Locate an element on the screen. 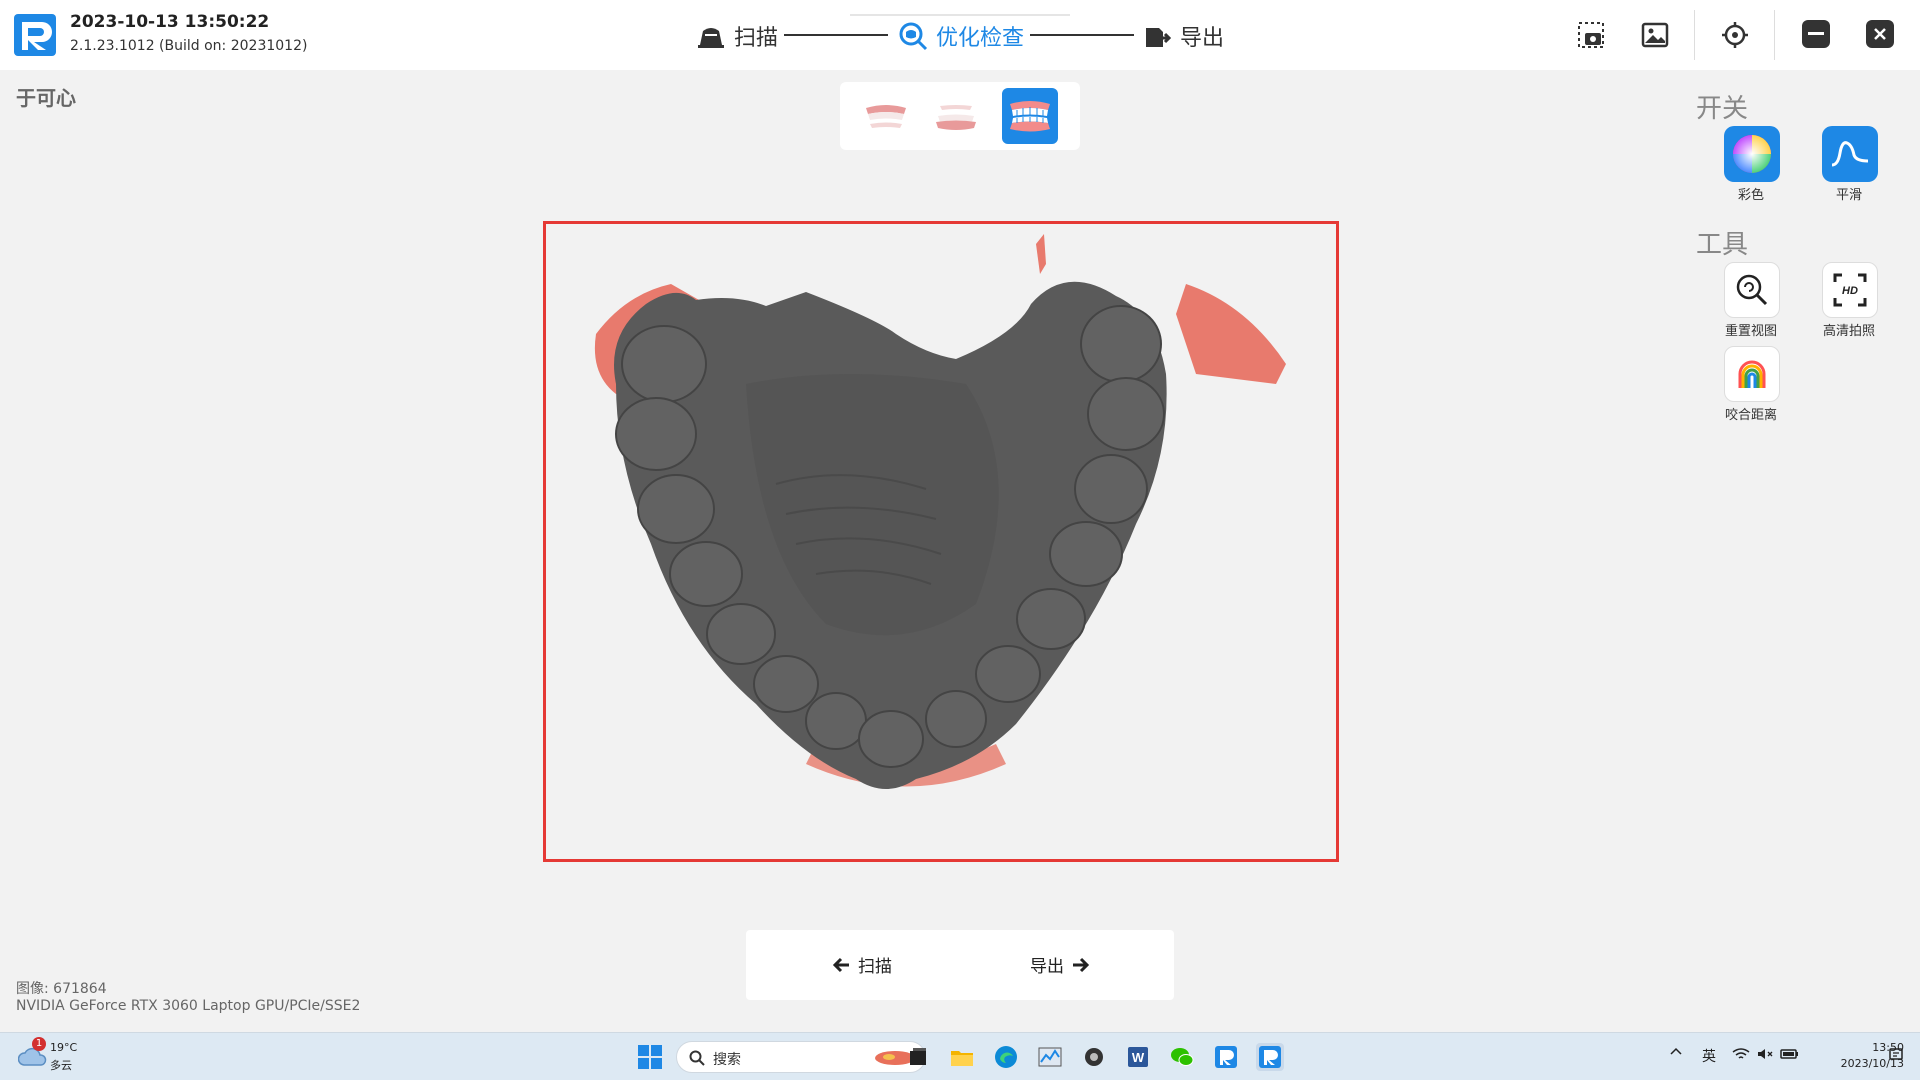 Image resolution: width=1920 pixels, height=1080 pixels. scanner-app-icon is located at coordinates (1226, 1057).